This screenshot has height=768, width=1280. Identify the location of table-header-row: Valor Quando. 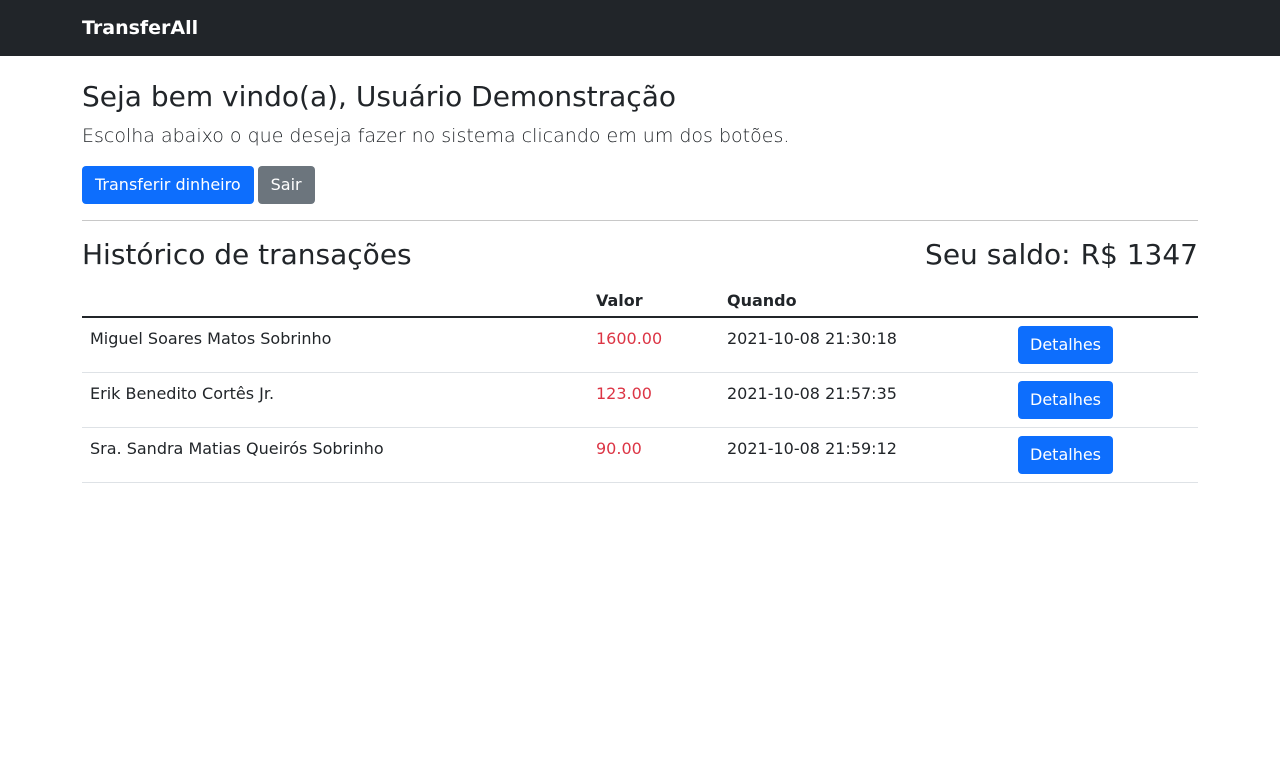
(640, 301).